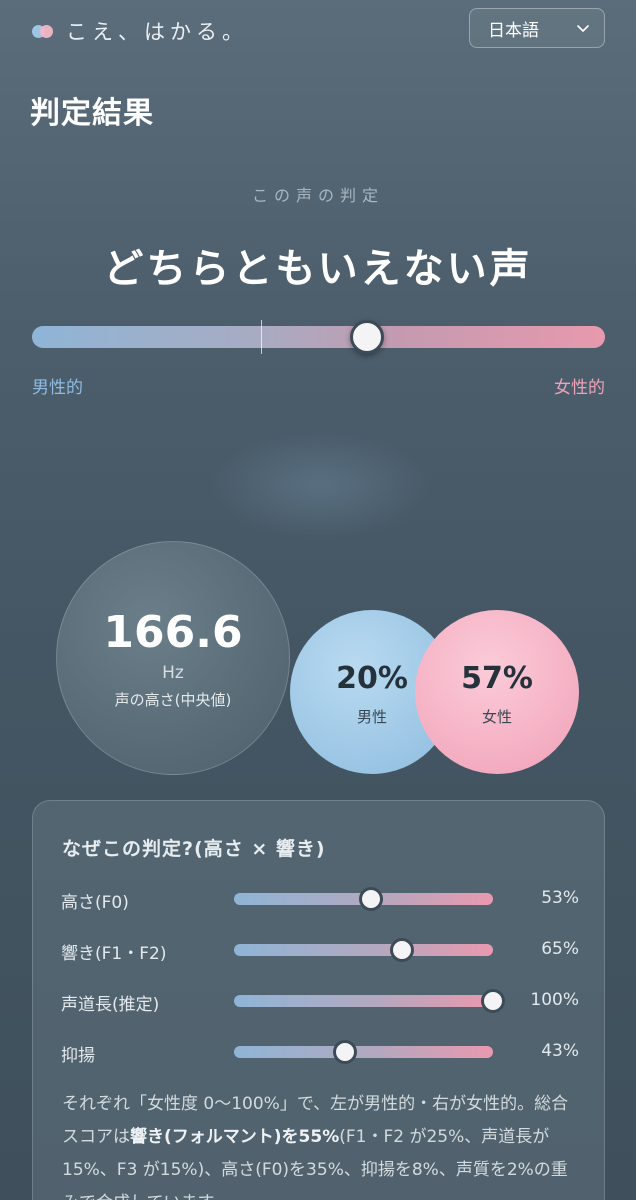 This screenshot has width=636, height=1200. I want to click on reason-row-intonation: 抑揚 43%, so click(321, 1052).